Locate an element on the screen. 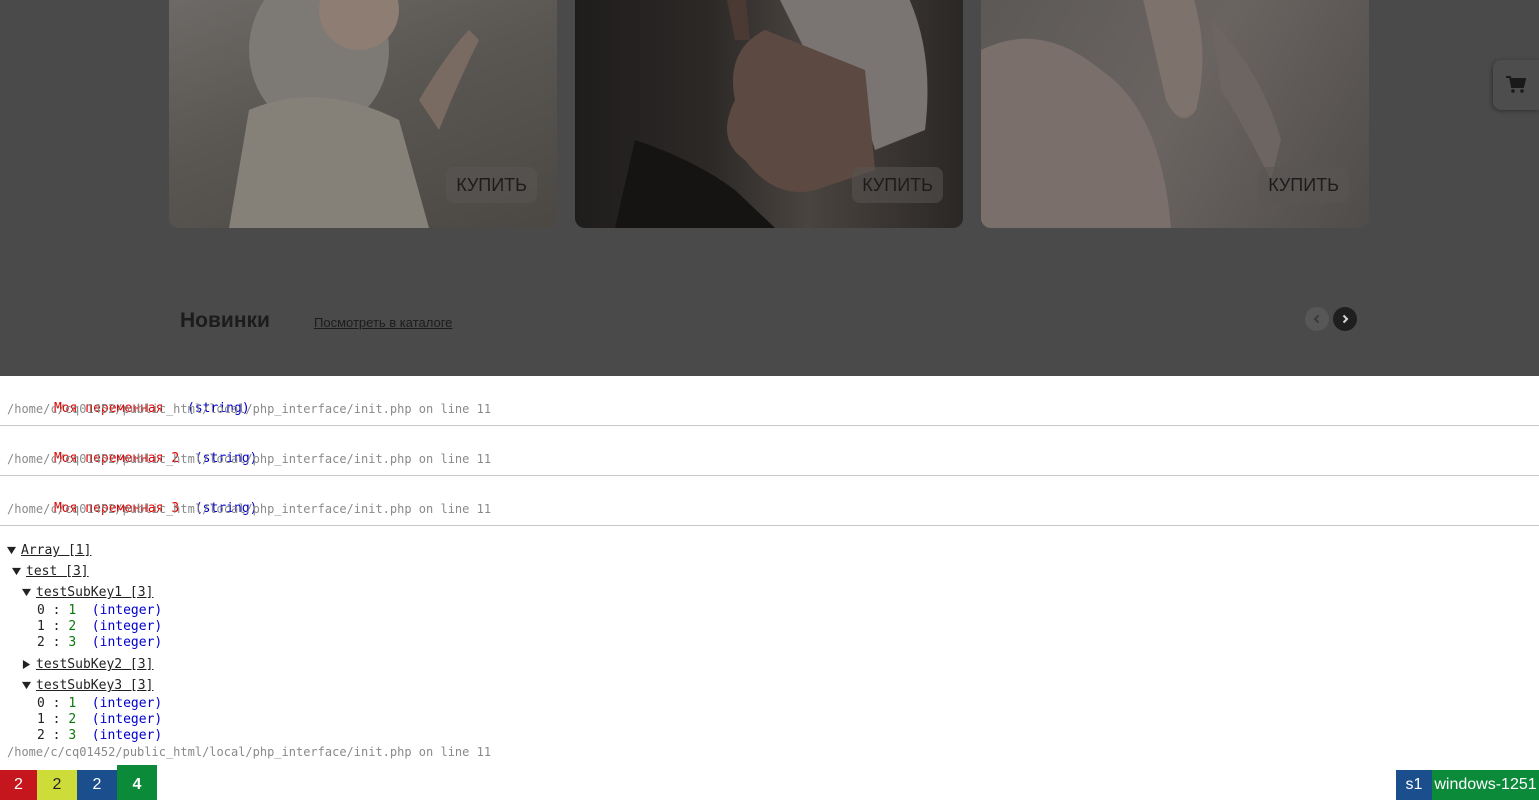 This screenshot has height=800, width=1539. cart-icon is located at coordinates (1516, 84).